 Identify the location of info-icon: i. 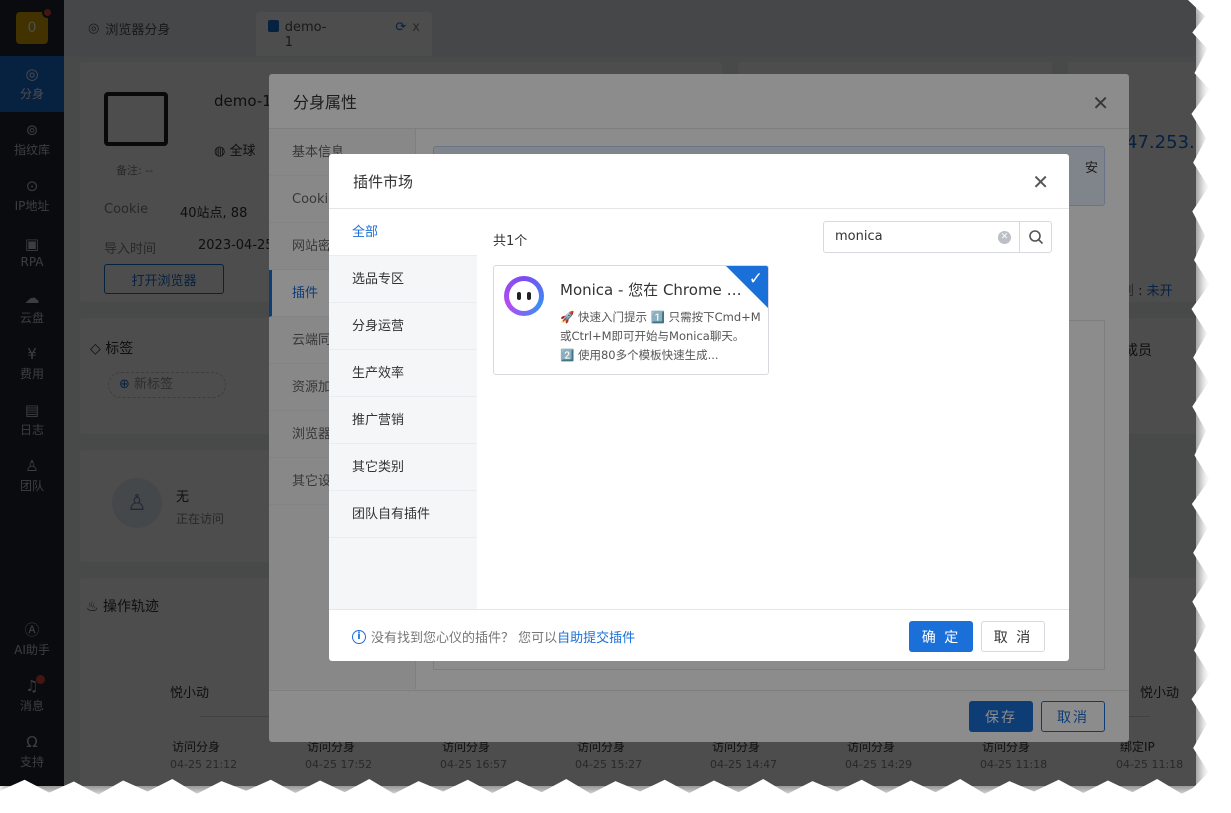
(359, 636).